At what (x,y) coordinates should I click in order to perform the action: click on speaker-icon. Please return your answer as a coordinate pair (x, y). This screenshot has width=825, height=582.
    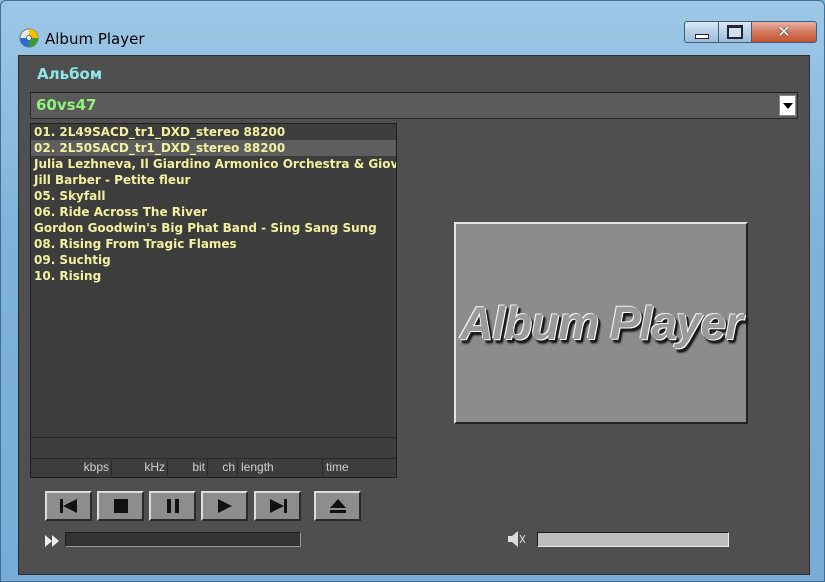
    Looking at the image, I should click on (517, 539).